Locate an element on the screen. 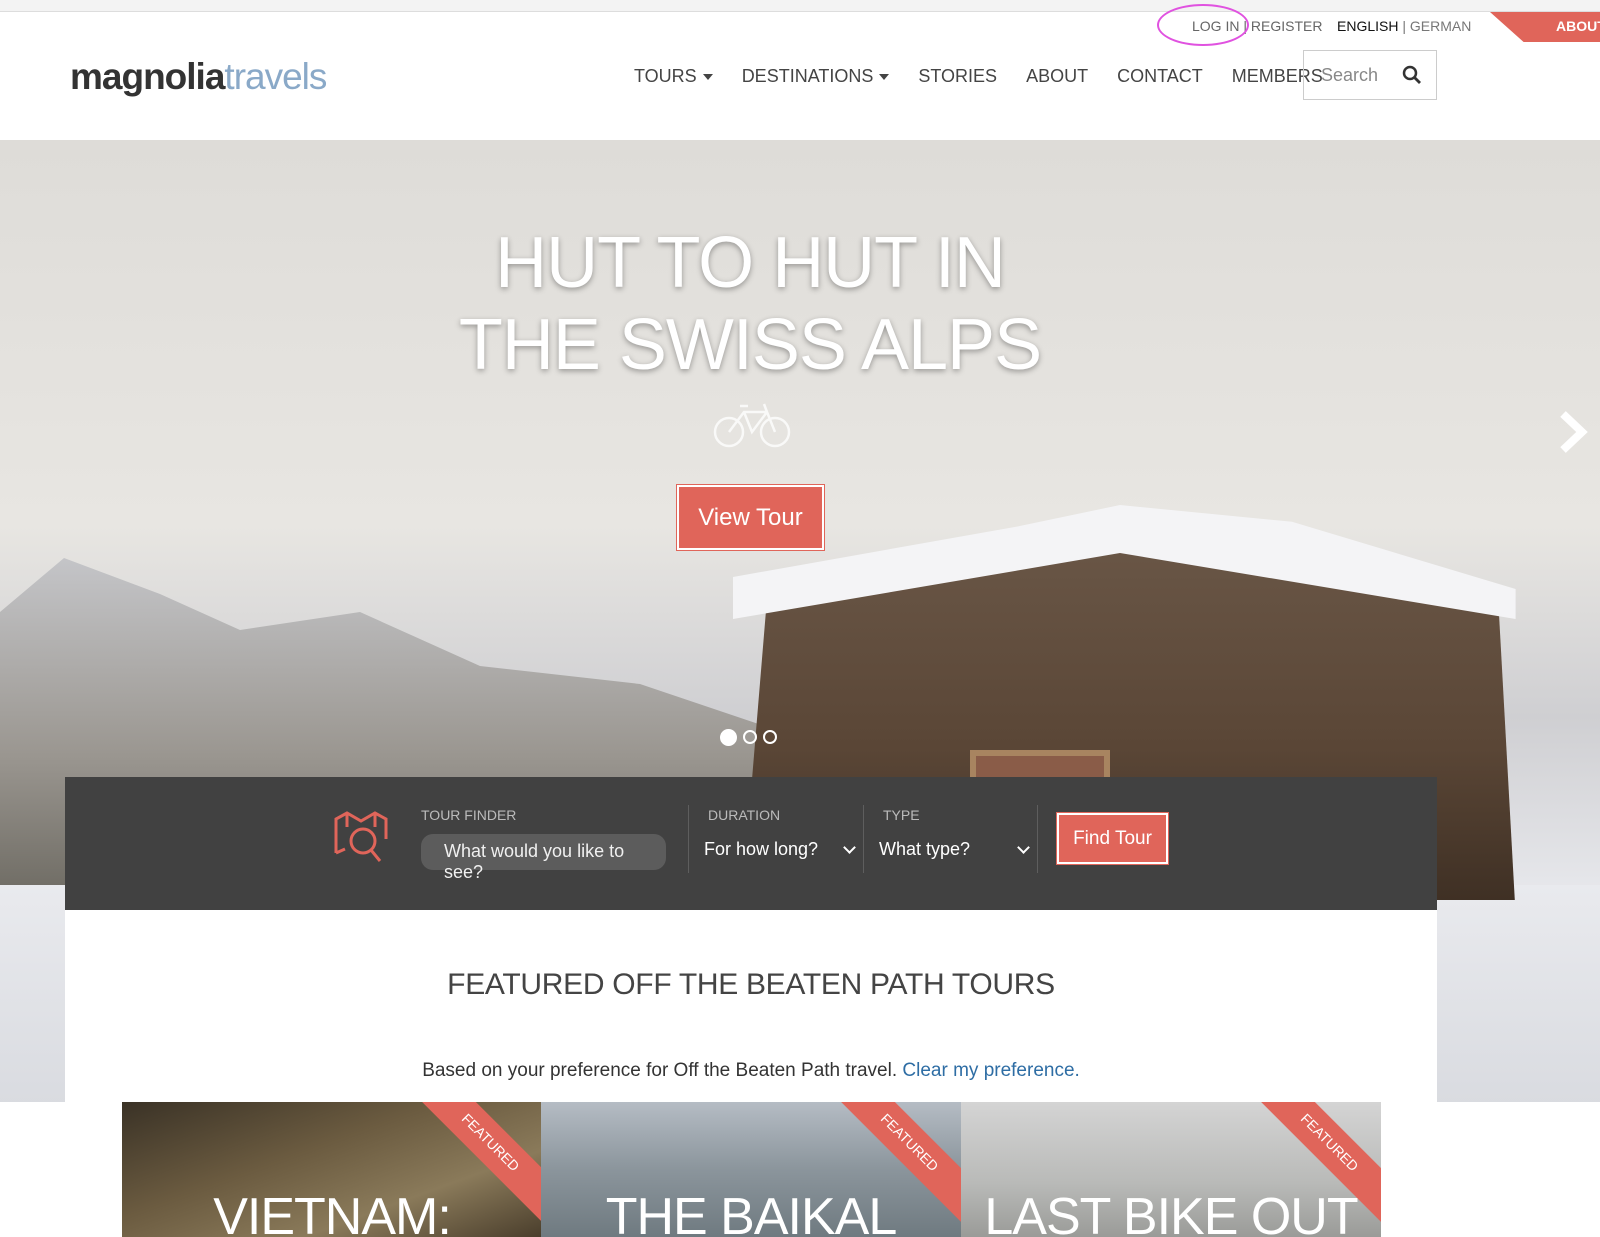 This screenshot has height=1237, width=1600. annotation-circle is located at coordinates (1203, 25).